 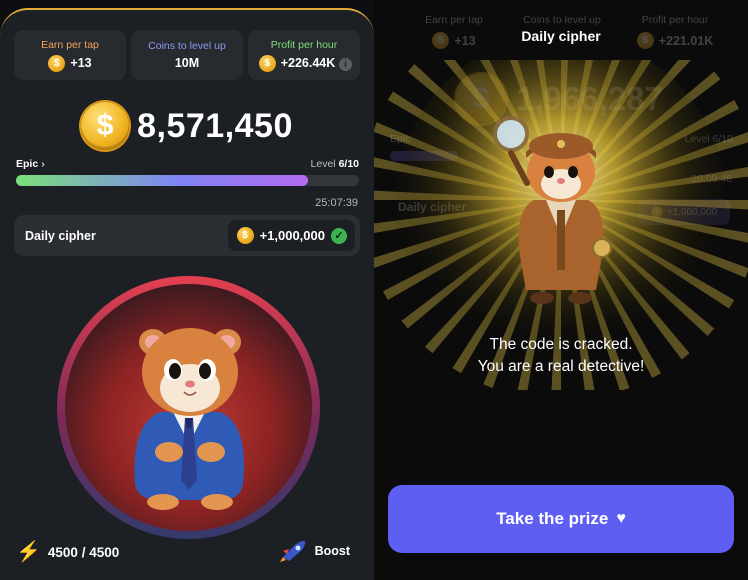 I want to click on info-icon: i, so click(x=345, y=64).